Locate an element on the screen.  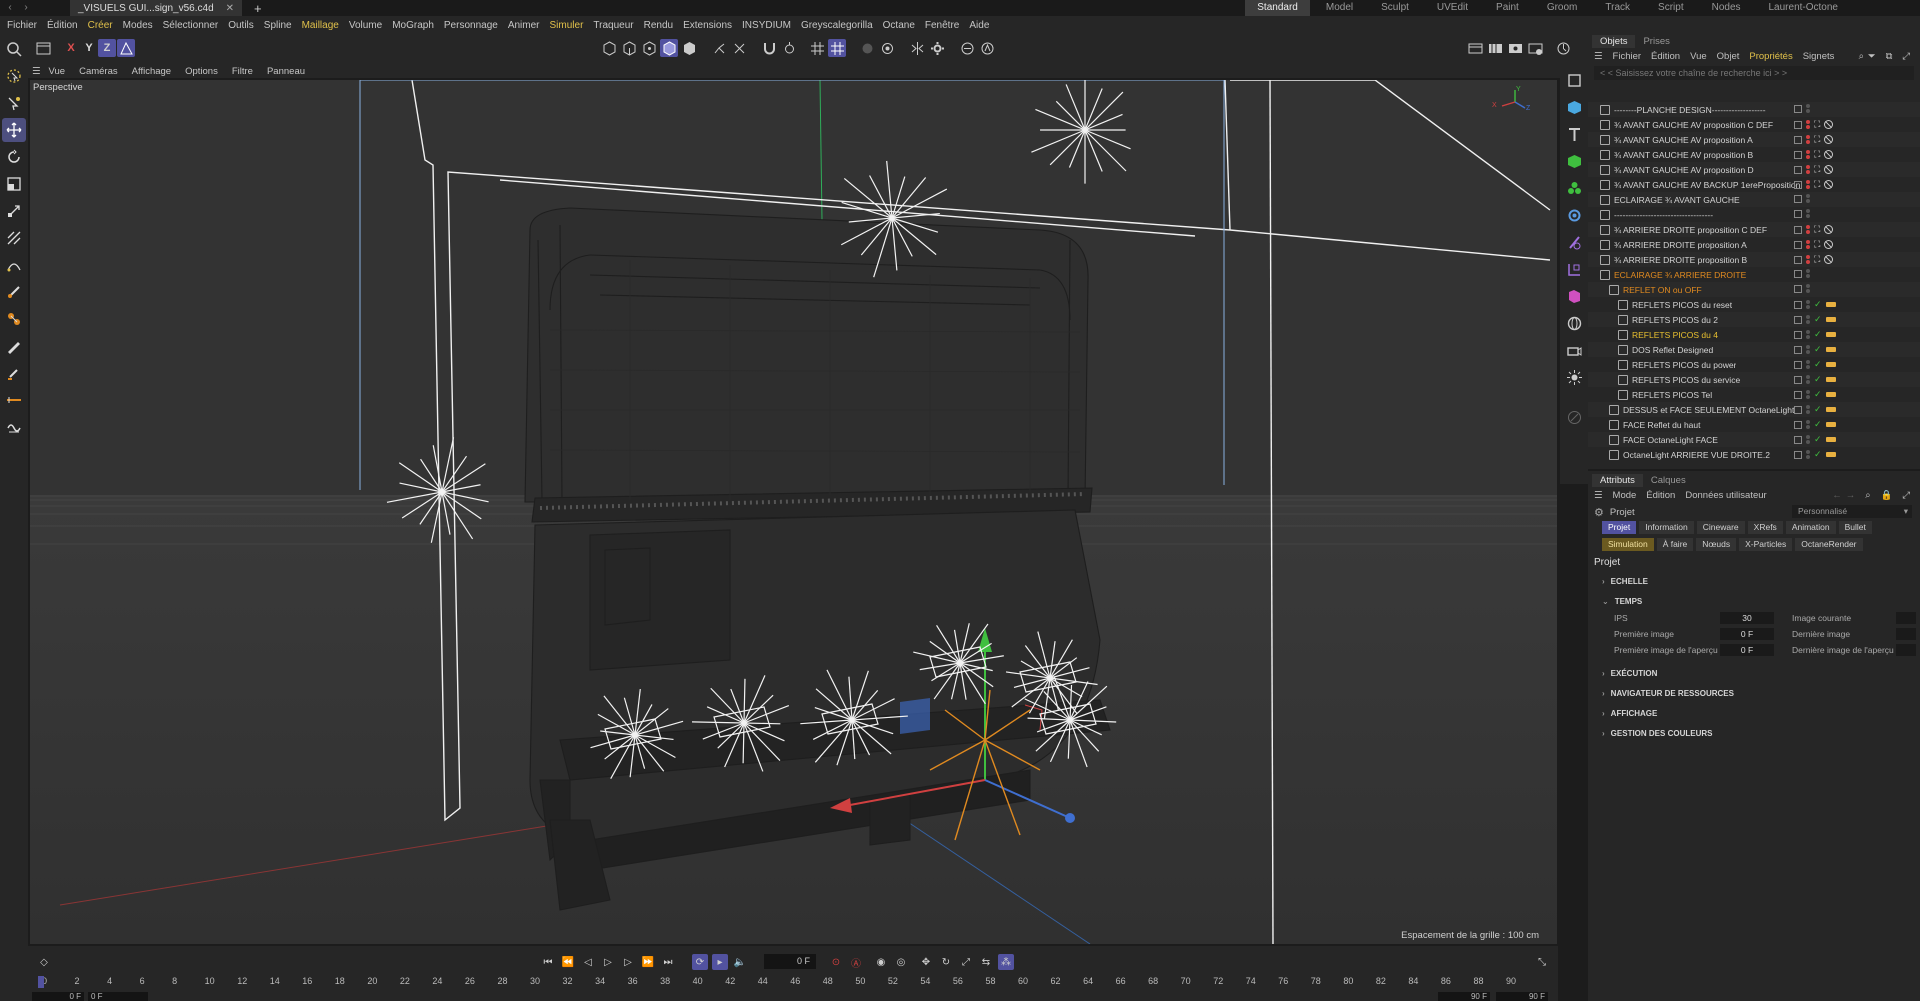
snap-tool-icon is located at coordinates (14, 238).